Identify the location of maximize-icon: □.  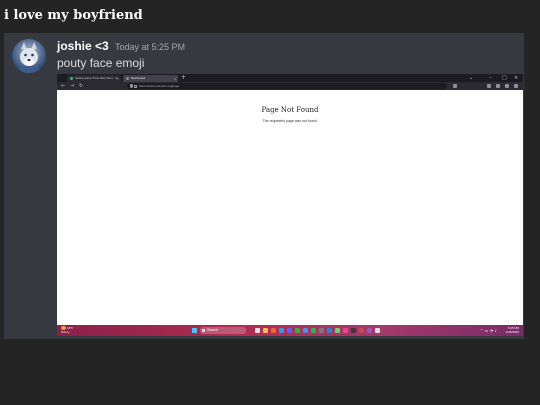
(504, 78).